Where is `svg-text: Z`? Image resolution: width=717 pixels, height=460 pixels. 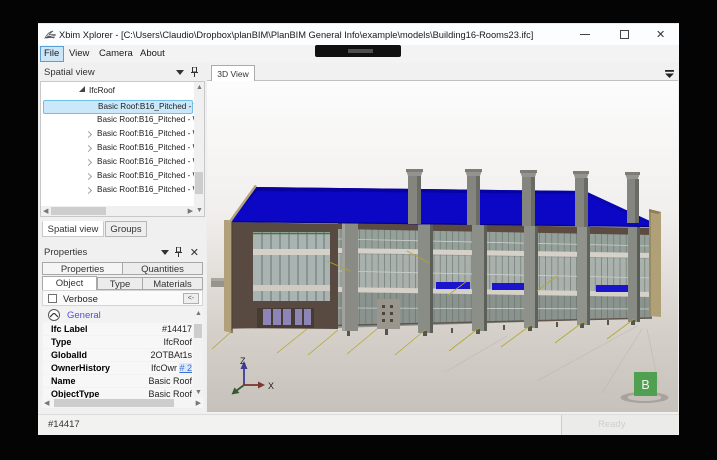
svg-text: Z is located at coordinates (243, 361).